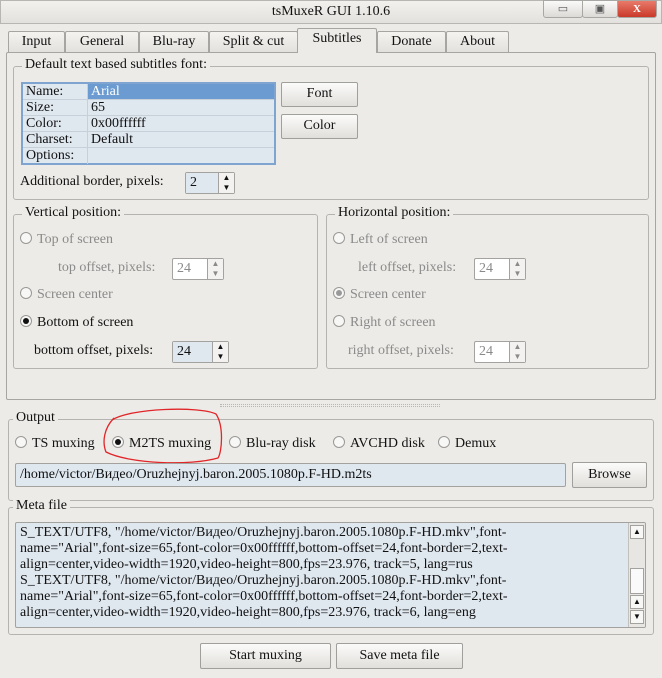 The width and height of the screenshot is (662, 678). What do you see at coordinates (36, 42) in the screenshot?
I see `tab-input: Input` at bounding box center [36, 42].